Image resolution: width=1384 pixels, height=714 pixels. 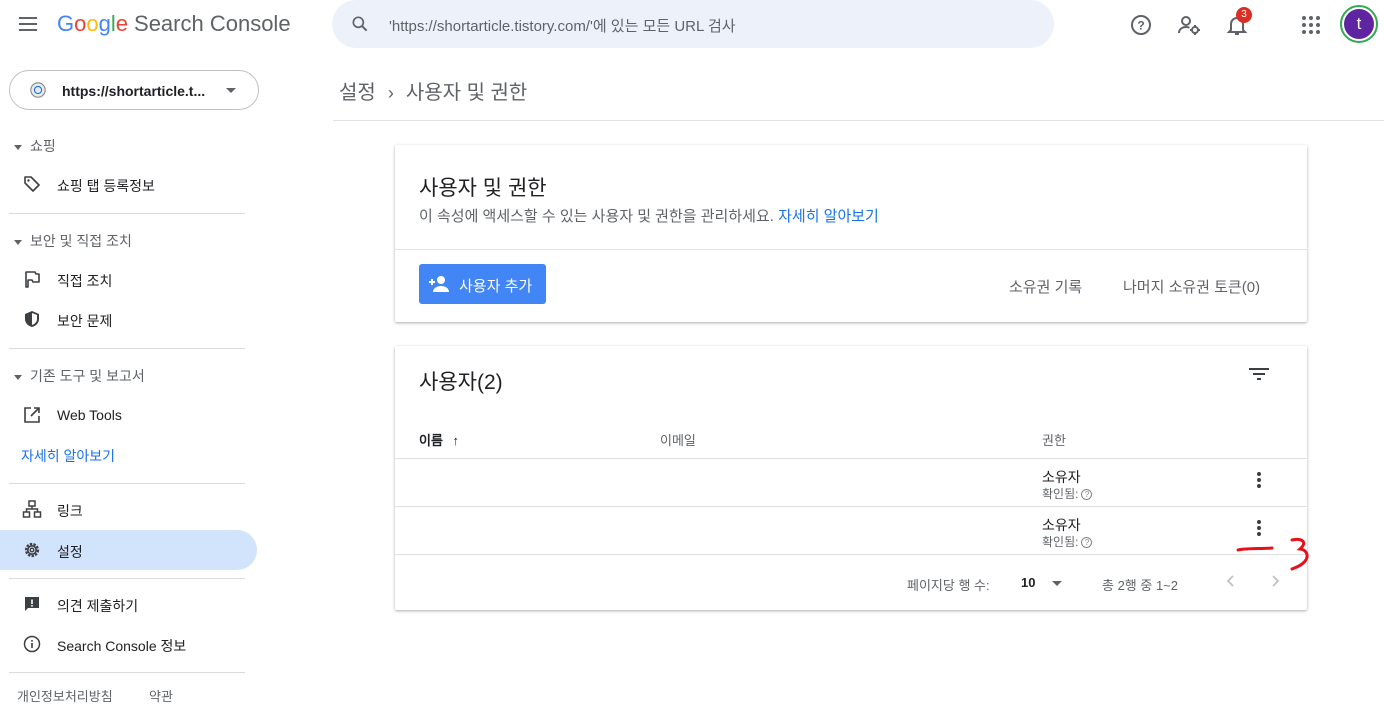 What do you see at coordinates (65, 695) in the screenshot?
I see `privacy-policy-link: 개인정보처리방침` at bounding box center [65, 695].